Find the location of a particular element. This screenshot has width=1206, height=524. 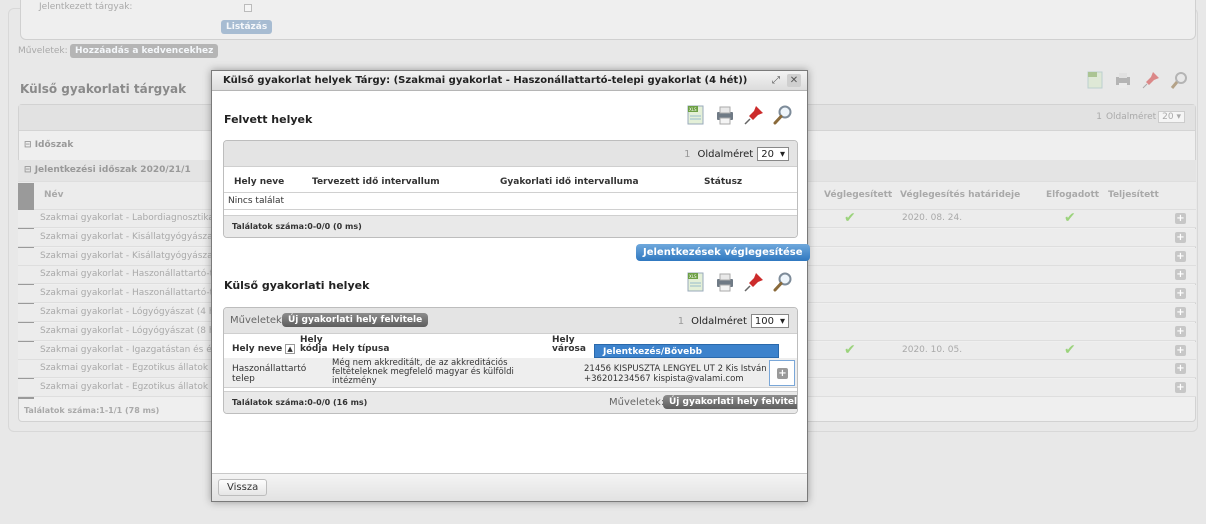

kulso-helyek-title: Külső gyakorlati helyek is located at coordinates (297, 285).